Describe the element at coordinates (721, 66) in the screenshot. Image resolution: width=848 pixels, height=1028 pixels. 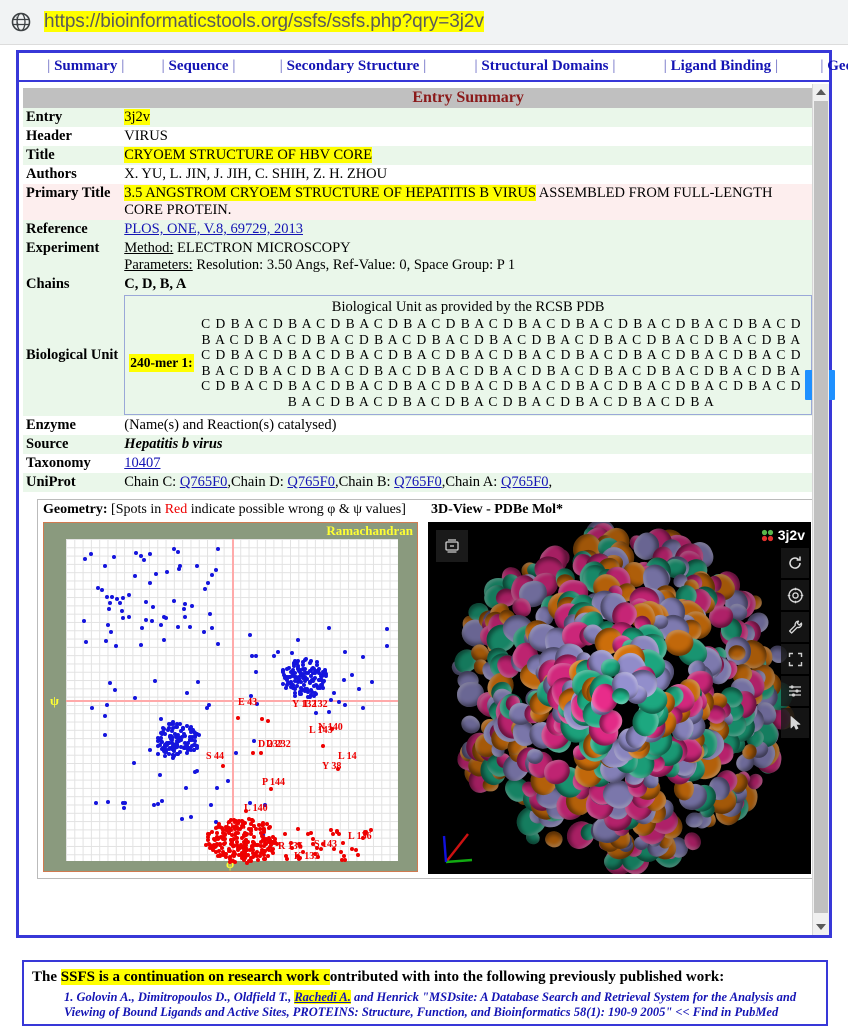
I see `nav-item-ligand-binding: | Ligand Binding |` at that location.